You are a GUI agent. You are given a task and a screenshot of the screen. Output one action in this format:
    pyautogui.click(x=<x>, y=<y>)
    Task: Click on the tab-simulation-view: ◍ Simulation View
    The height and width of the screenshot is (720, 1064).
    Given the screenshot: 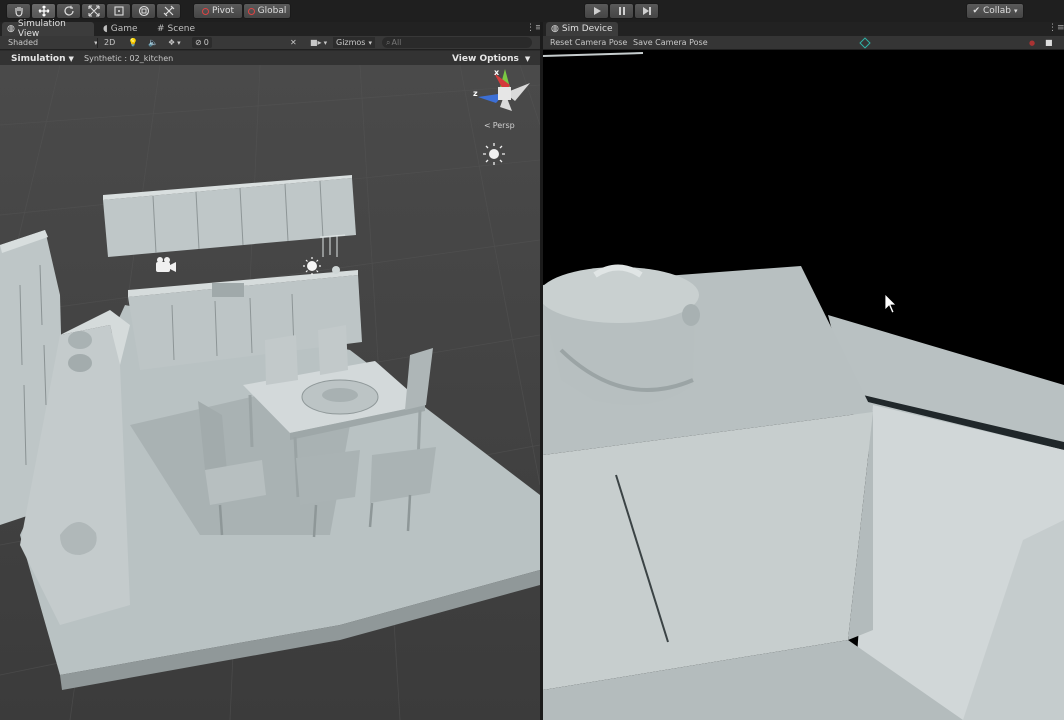 What is the action you would take?
    pyautogui.click(x=48, y=29)
    